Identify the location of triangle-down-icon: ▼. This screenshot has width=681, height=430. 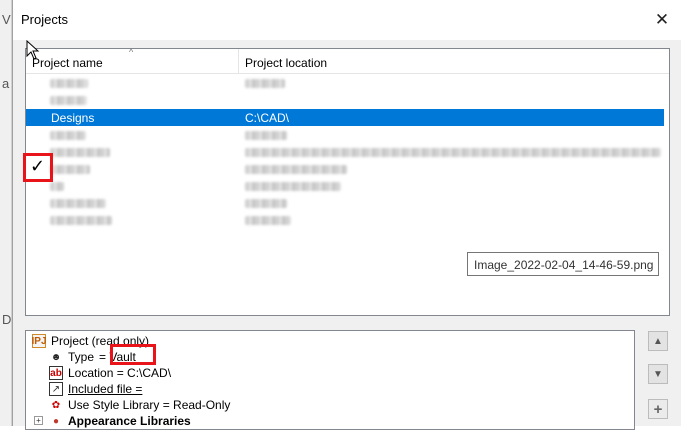
(658, 374).